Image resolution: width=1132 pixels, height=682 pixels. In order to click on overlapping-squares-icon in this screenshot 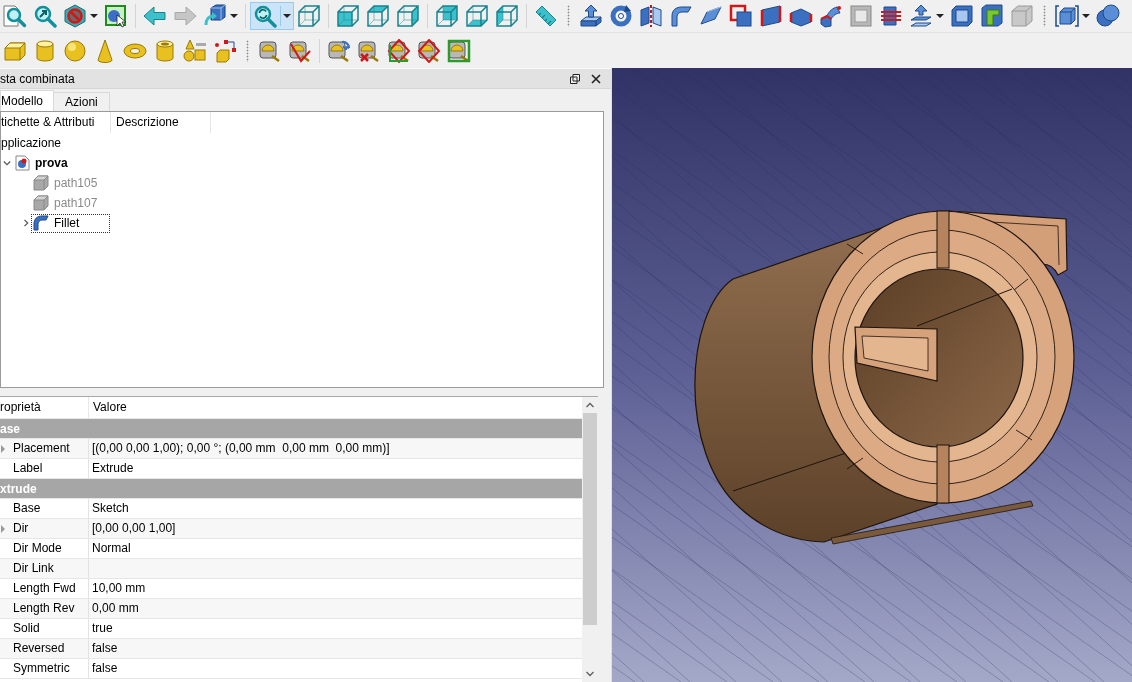, I will do `click(575, 78)`.